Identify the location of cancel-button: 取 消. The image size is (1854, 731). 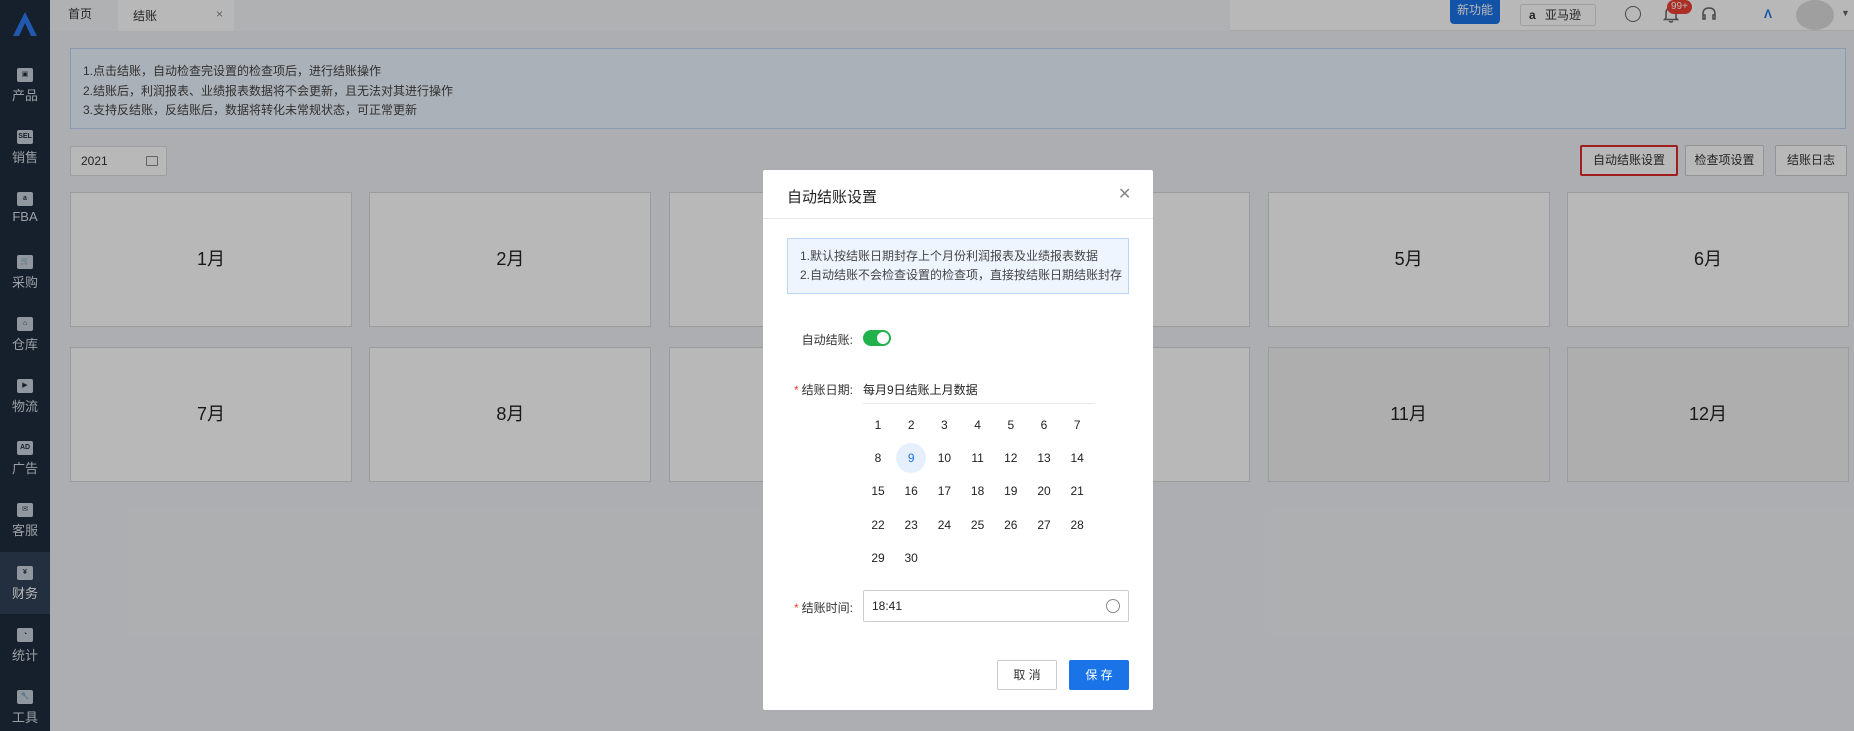
(1027, 675).